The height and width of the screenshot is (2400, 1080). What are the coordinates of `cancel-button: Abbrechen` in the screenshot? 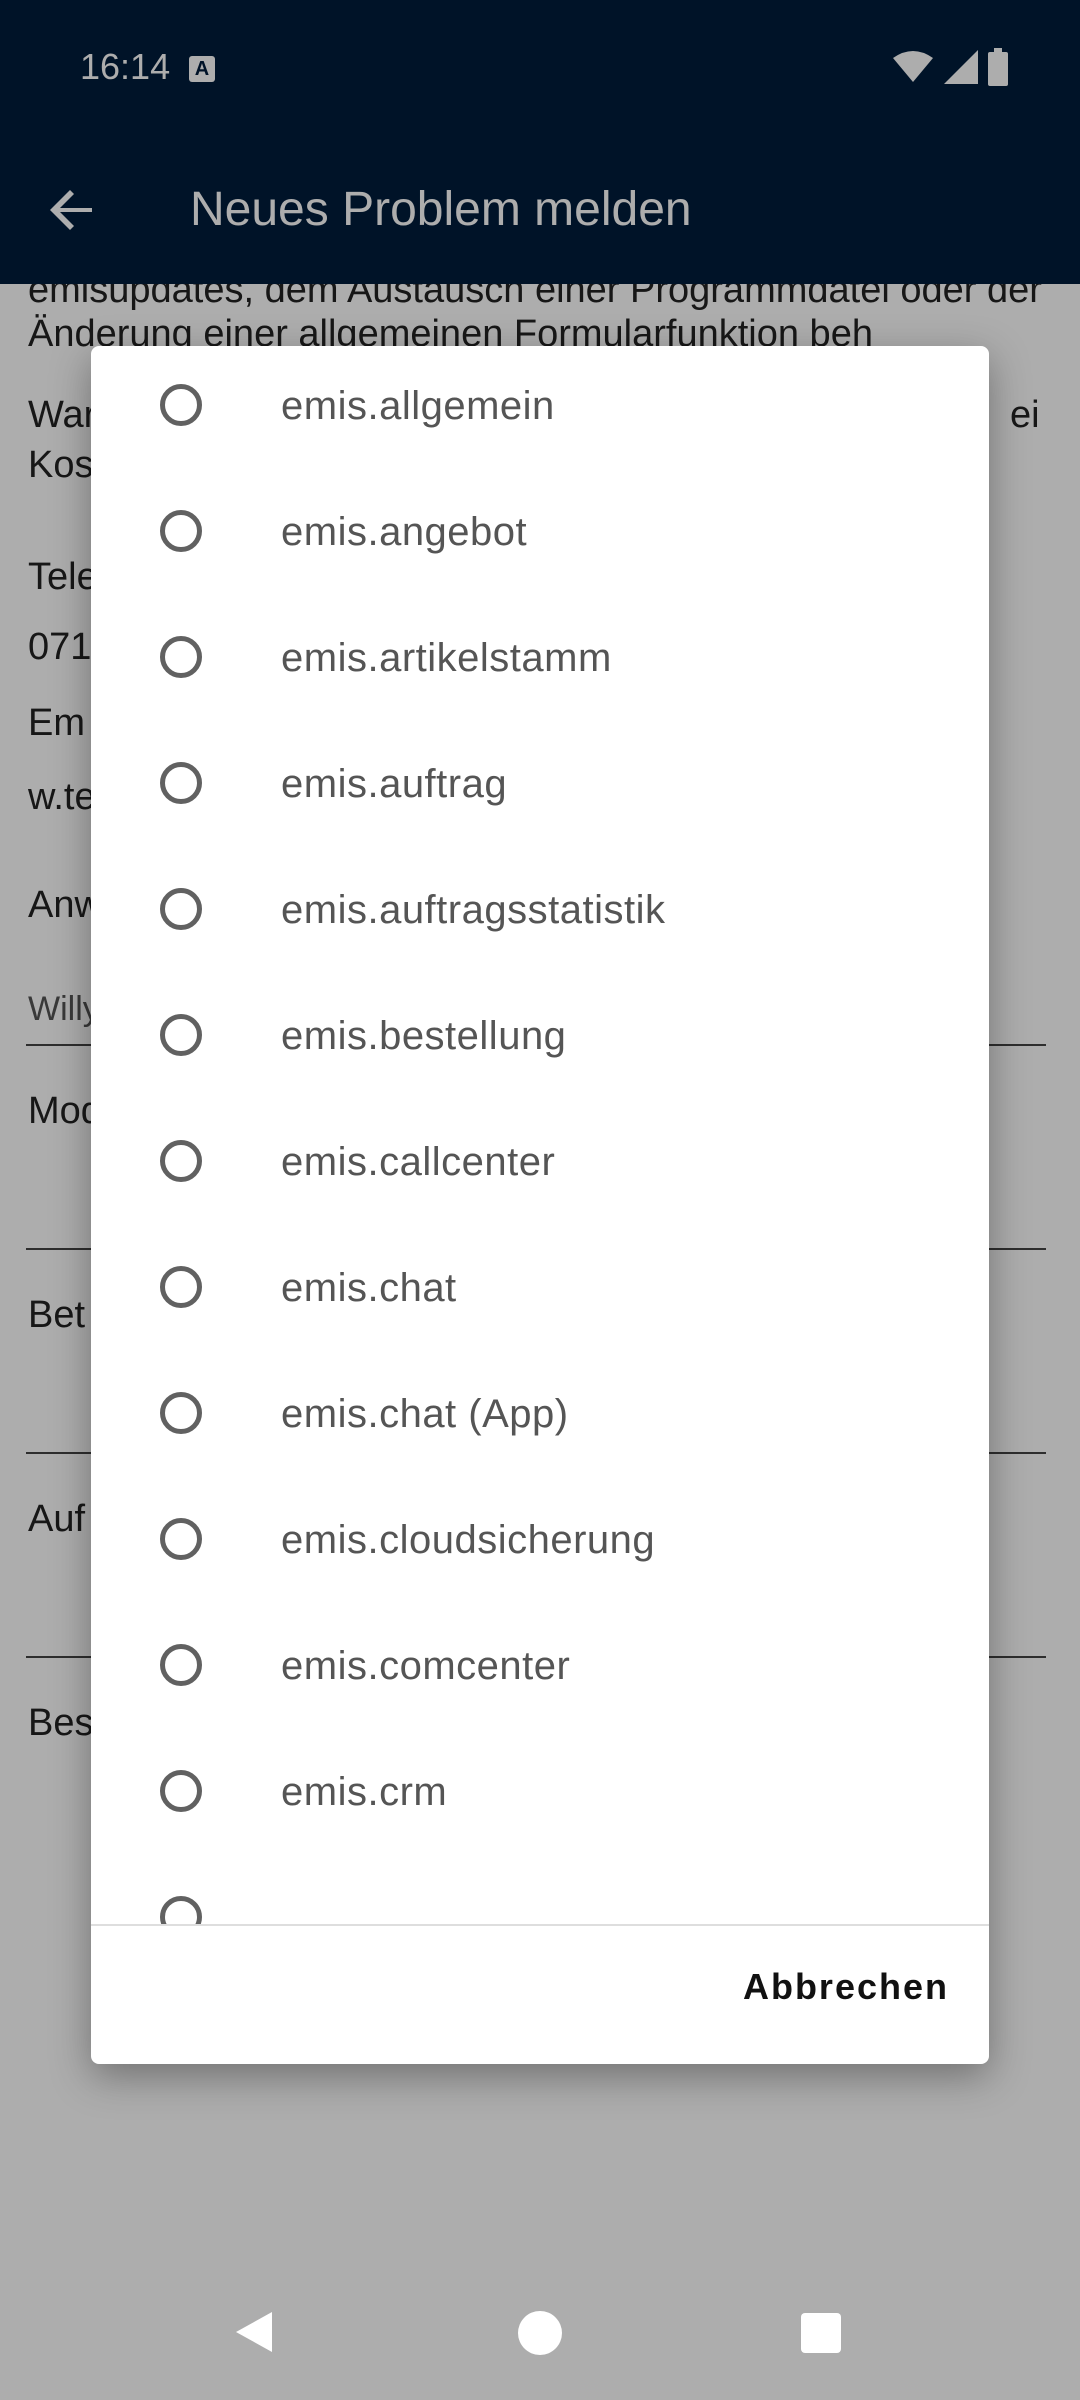 It's located at (846, 1987).